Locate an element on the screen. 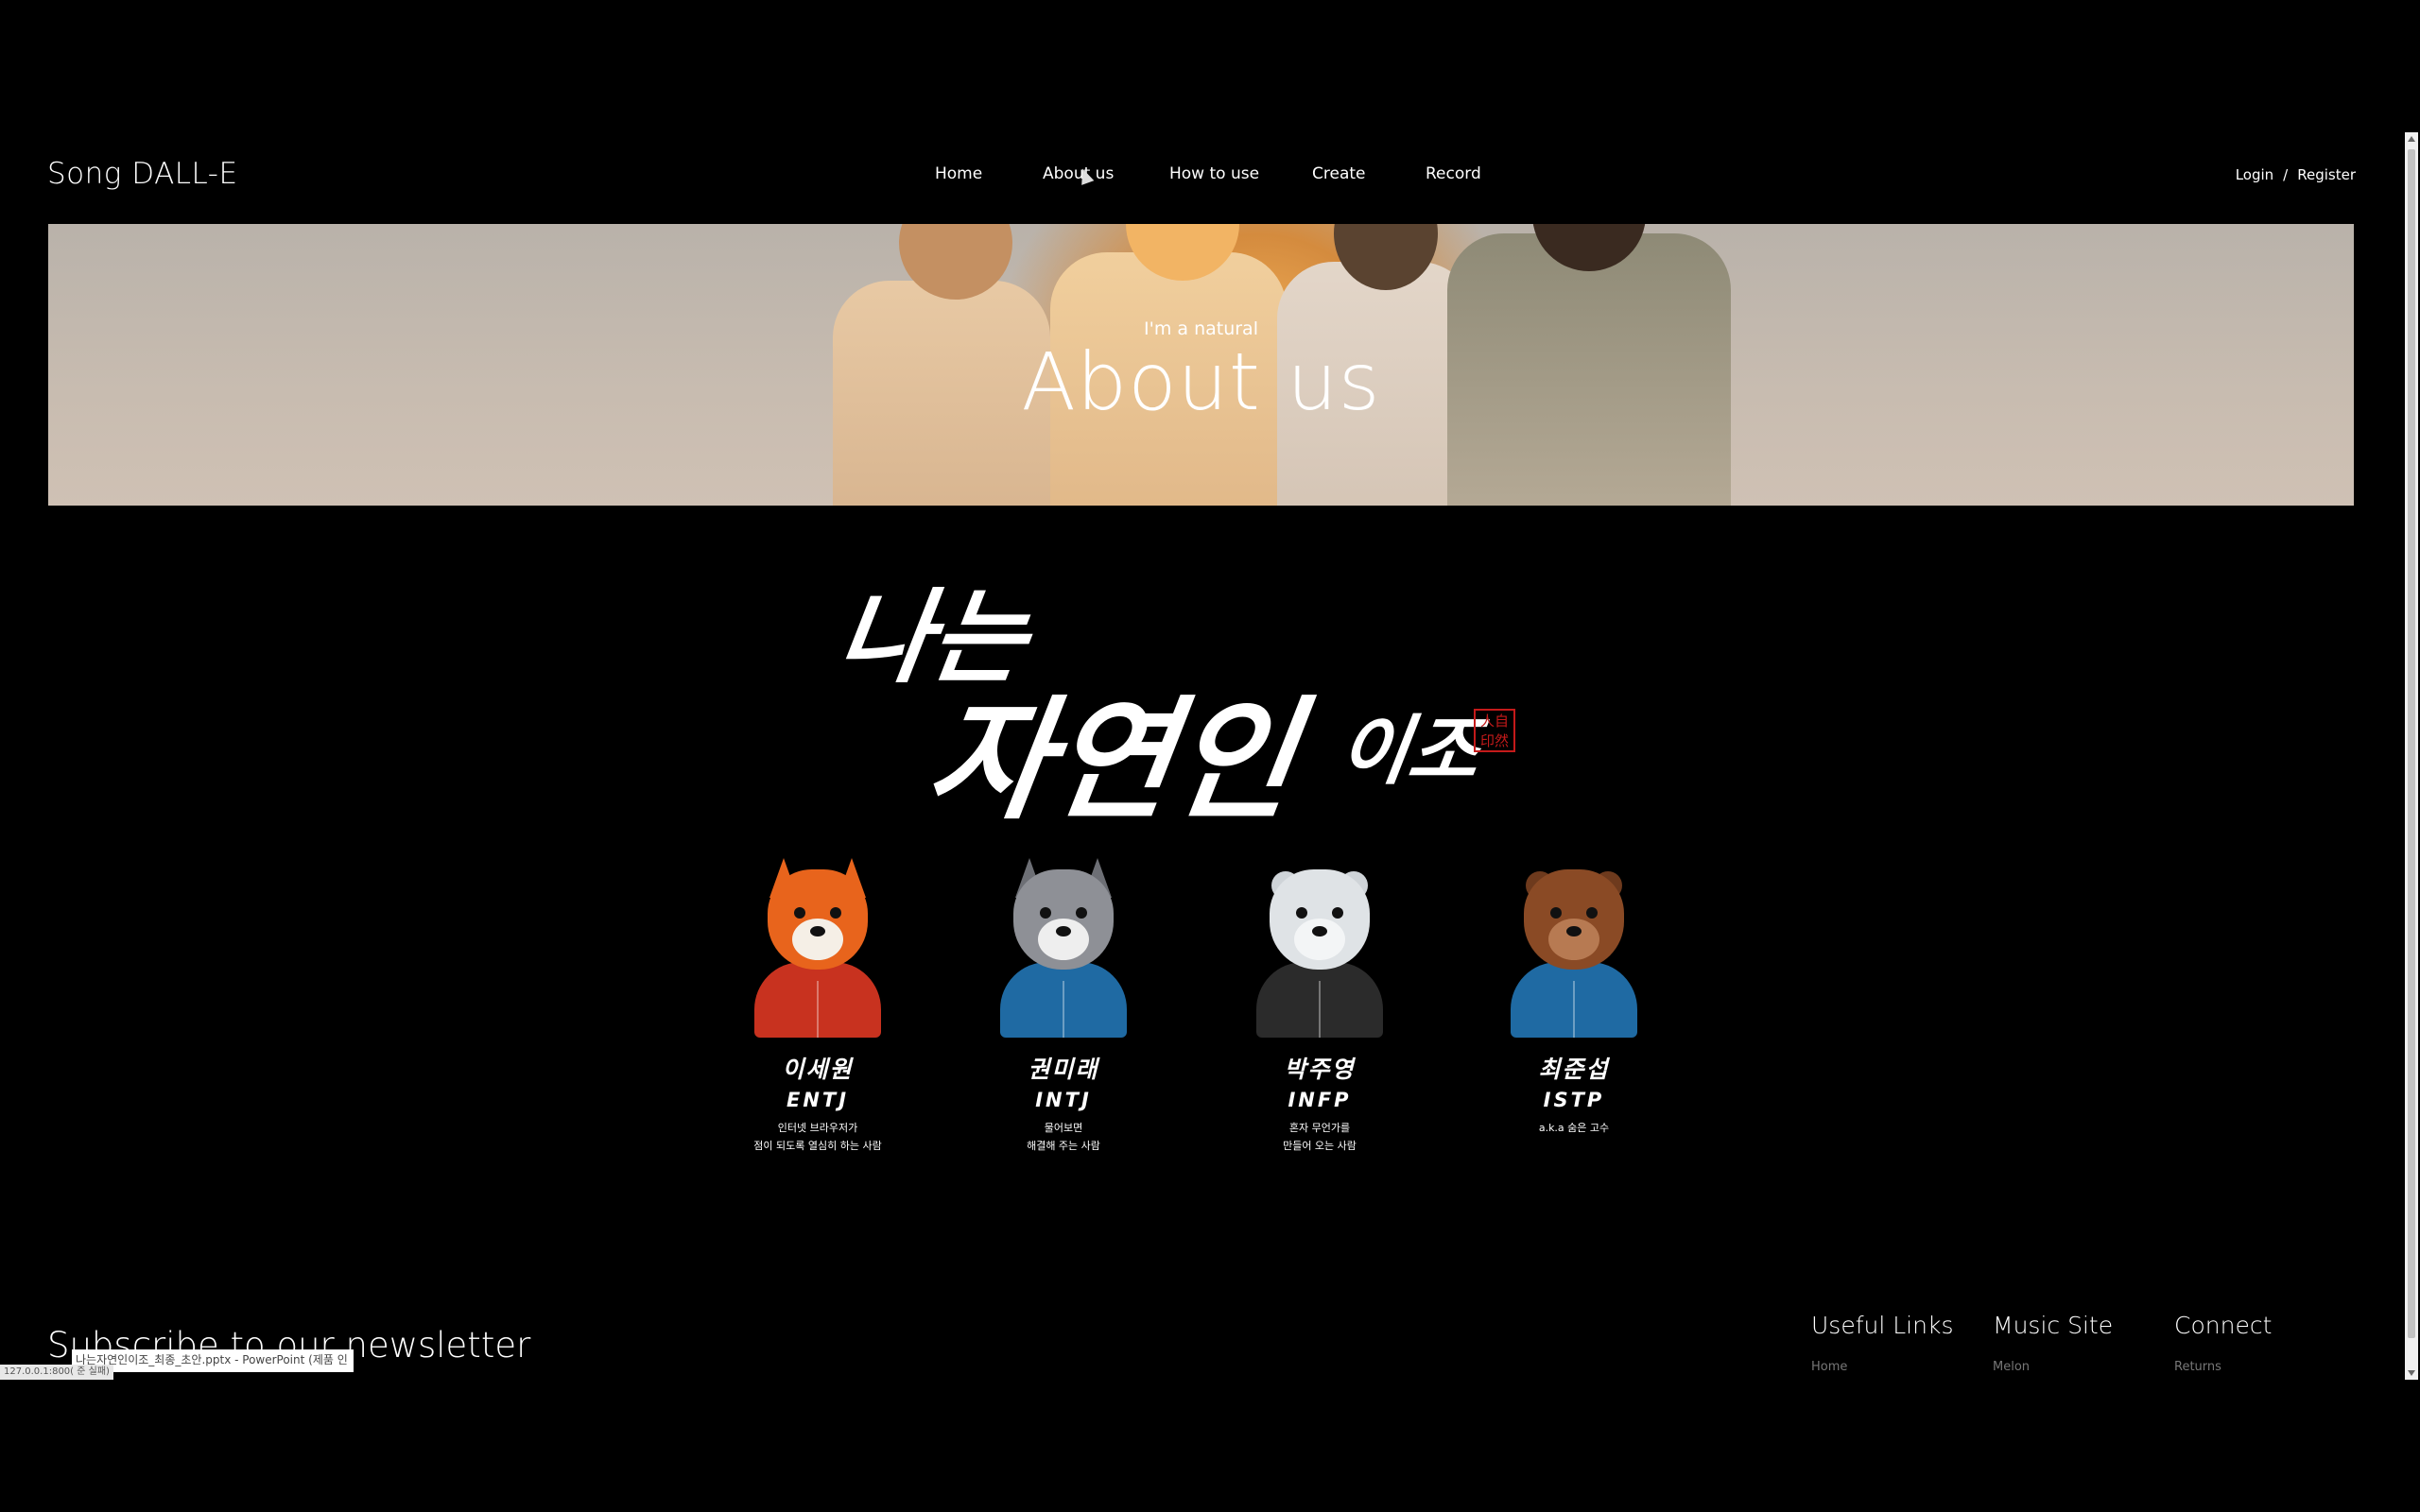 The image size is (2420, 1512). scrollbar-thumb is located at coordinates (2411, 743).